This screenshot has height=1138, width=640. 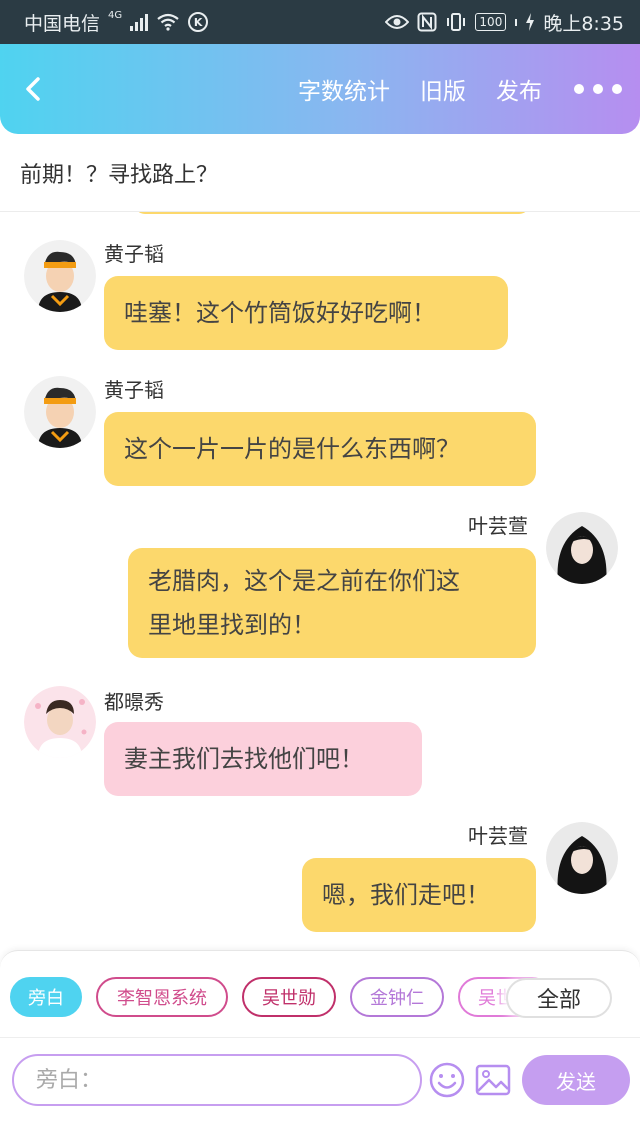 What do you see at coordinates (583, 23) in the screenshot?
I see `clock: 晚上8:35` at bounding box center [583, 23].